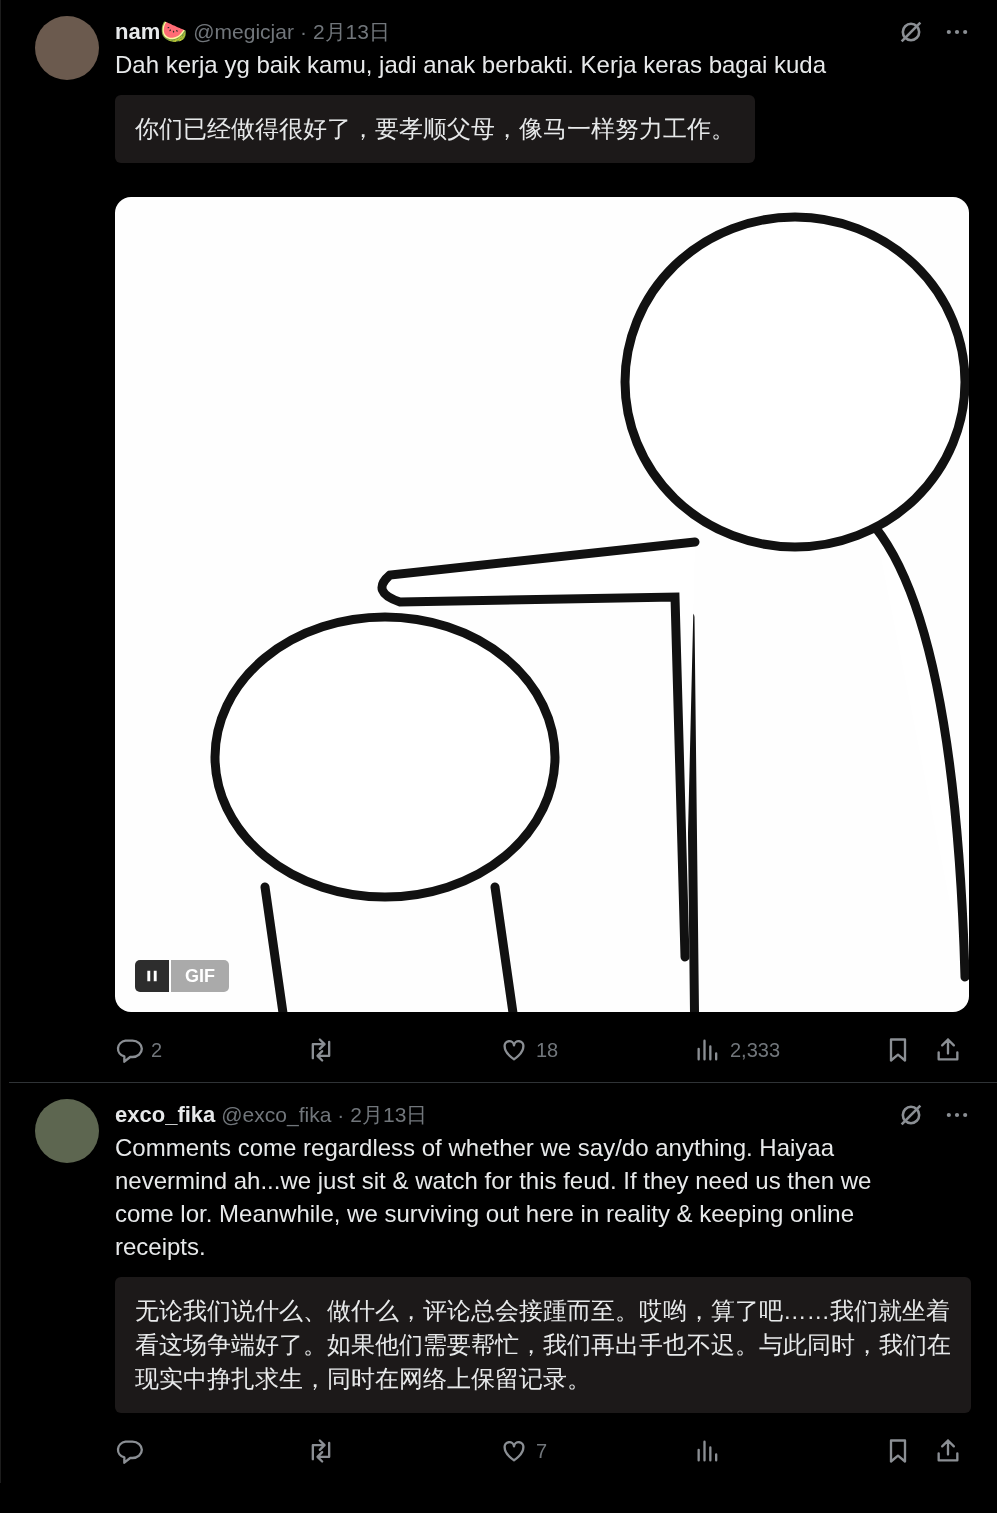  I want to click on pause-button, so click(152, 976).